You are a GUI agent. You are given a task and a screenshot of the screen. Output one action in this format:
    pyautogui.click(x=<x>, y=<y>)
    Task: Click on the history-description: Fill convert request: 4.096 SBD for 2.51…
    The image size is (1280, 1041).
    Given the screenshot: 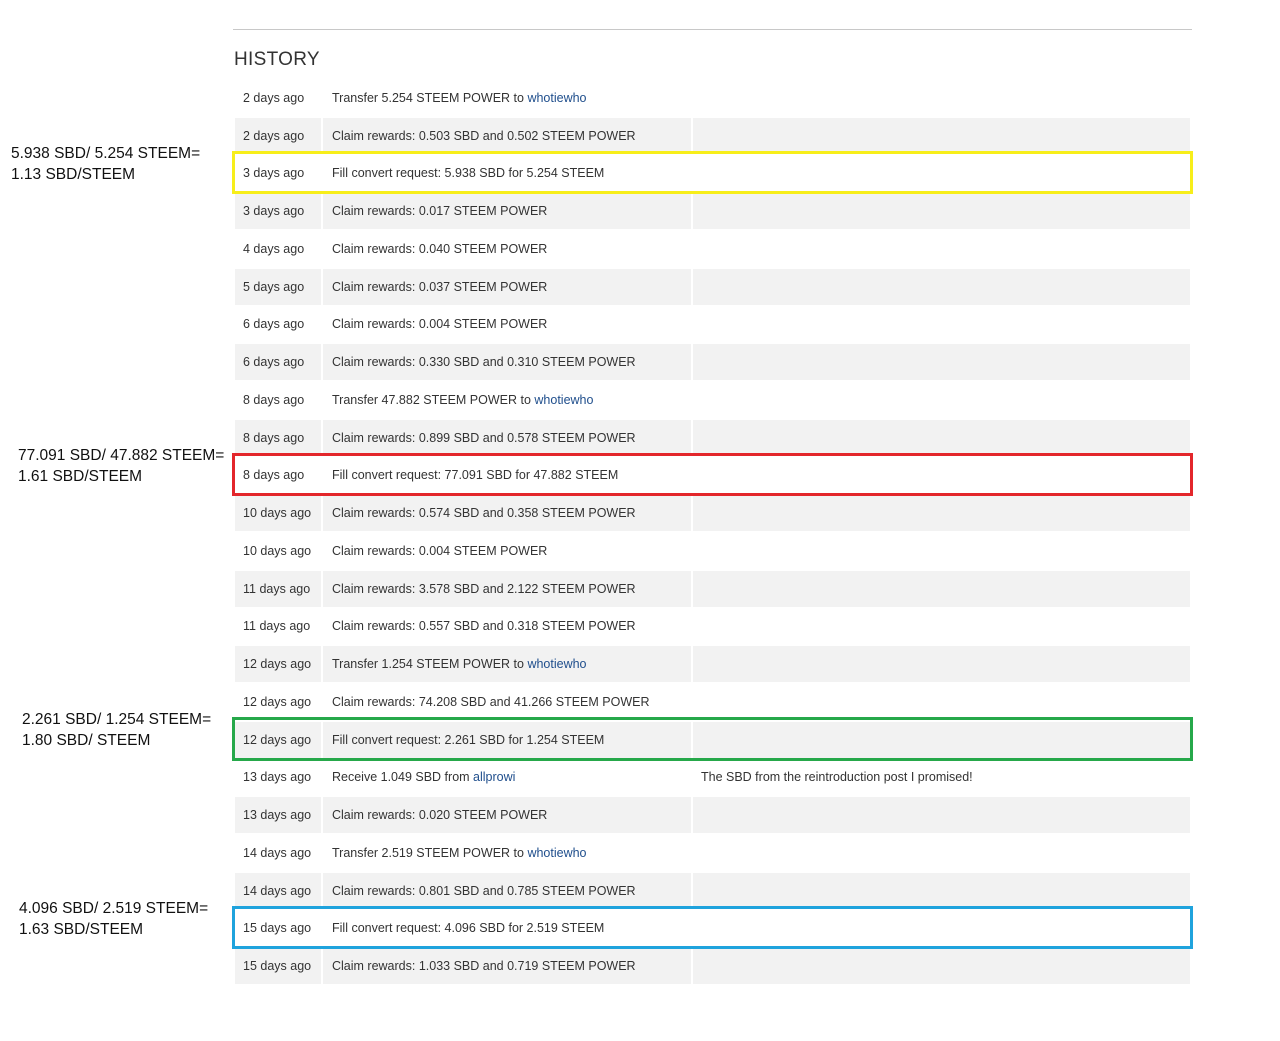 What is the action you would take?
    pyautogui.click(x=507, y=929)
    